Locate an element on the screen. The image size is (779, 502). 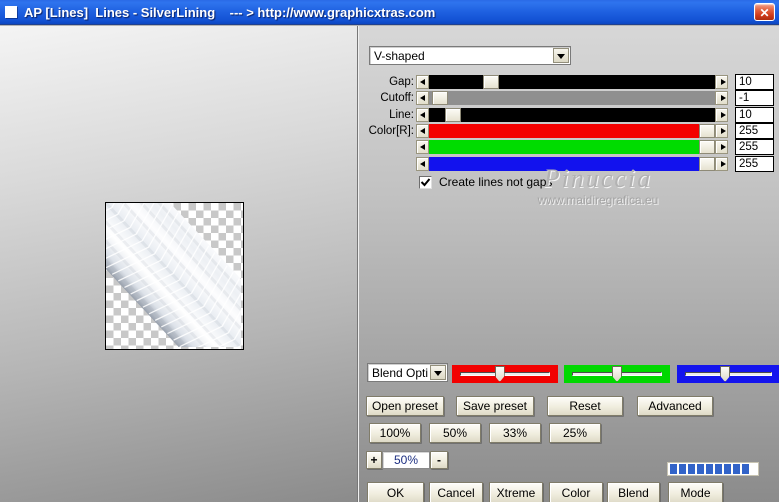
app-icon is located at coordinates (11, 12).